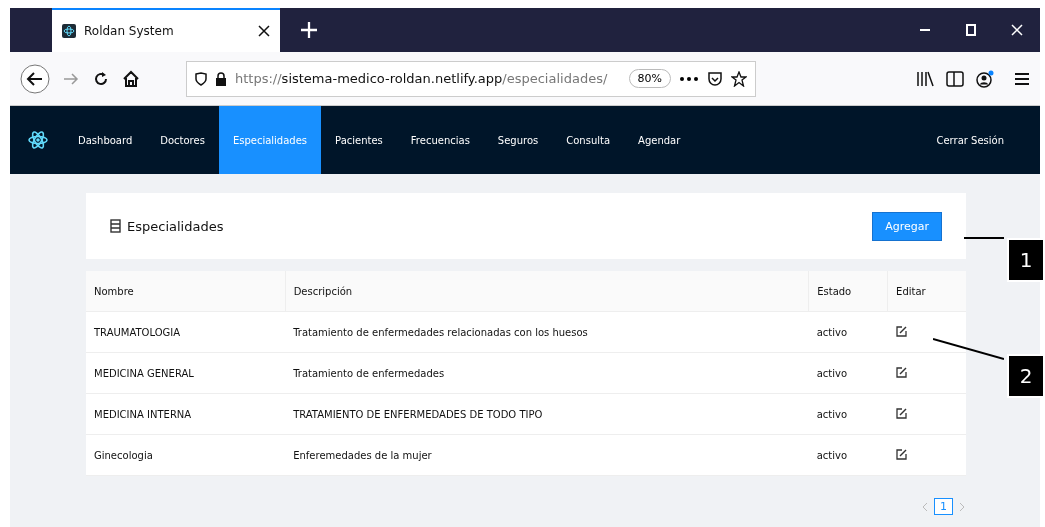 The width and height of the screenshot is (1045, 527). Describe the element at coordinates (186, 332) in the screenshot. I see `table-cell: TRAUMATOLOGIA` at that location.